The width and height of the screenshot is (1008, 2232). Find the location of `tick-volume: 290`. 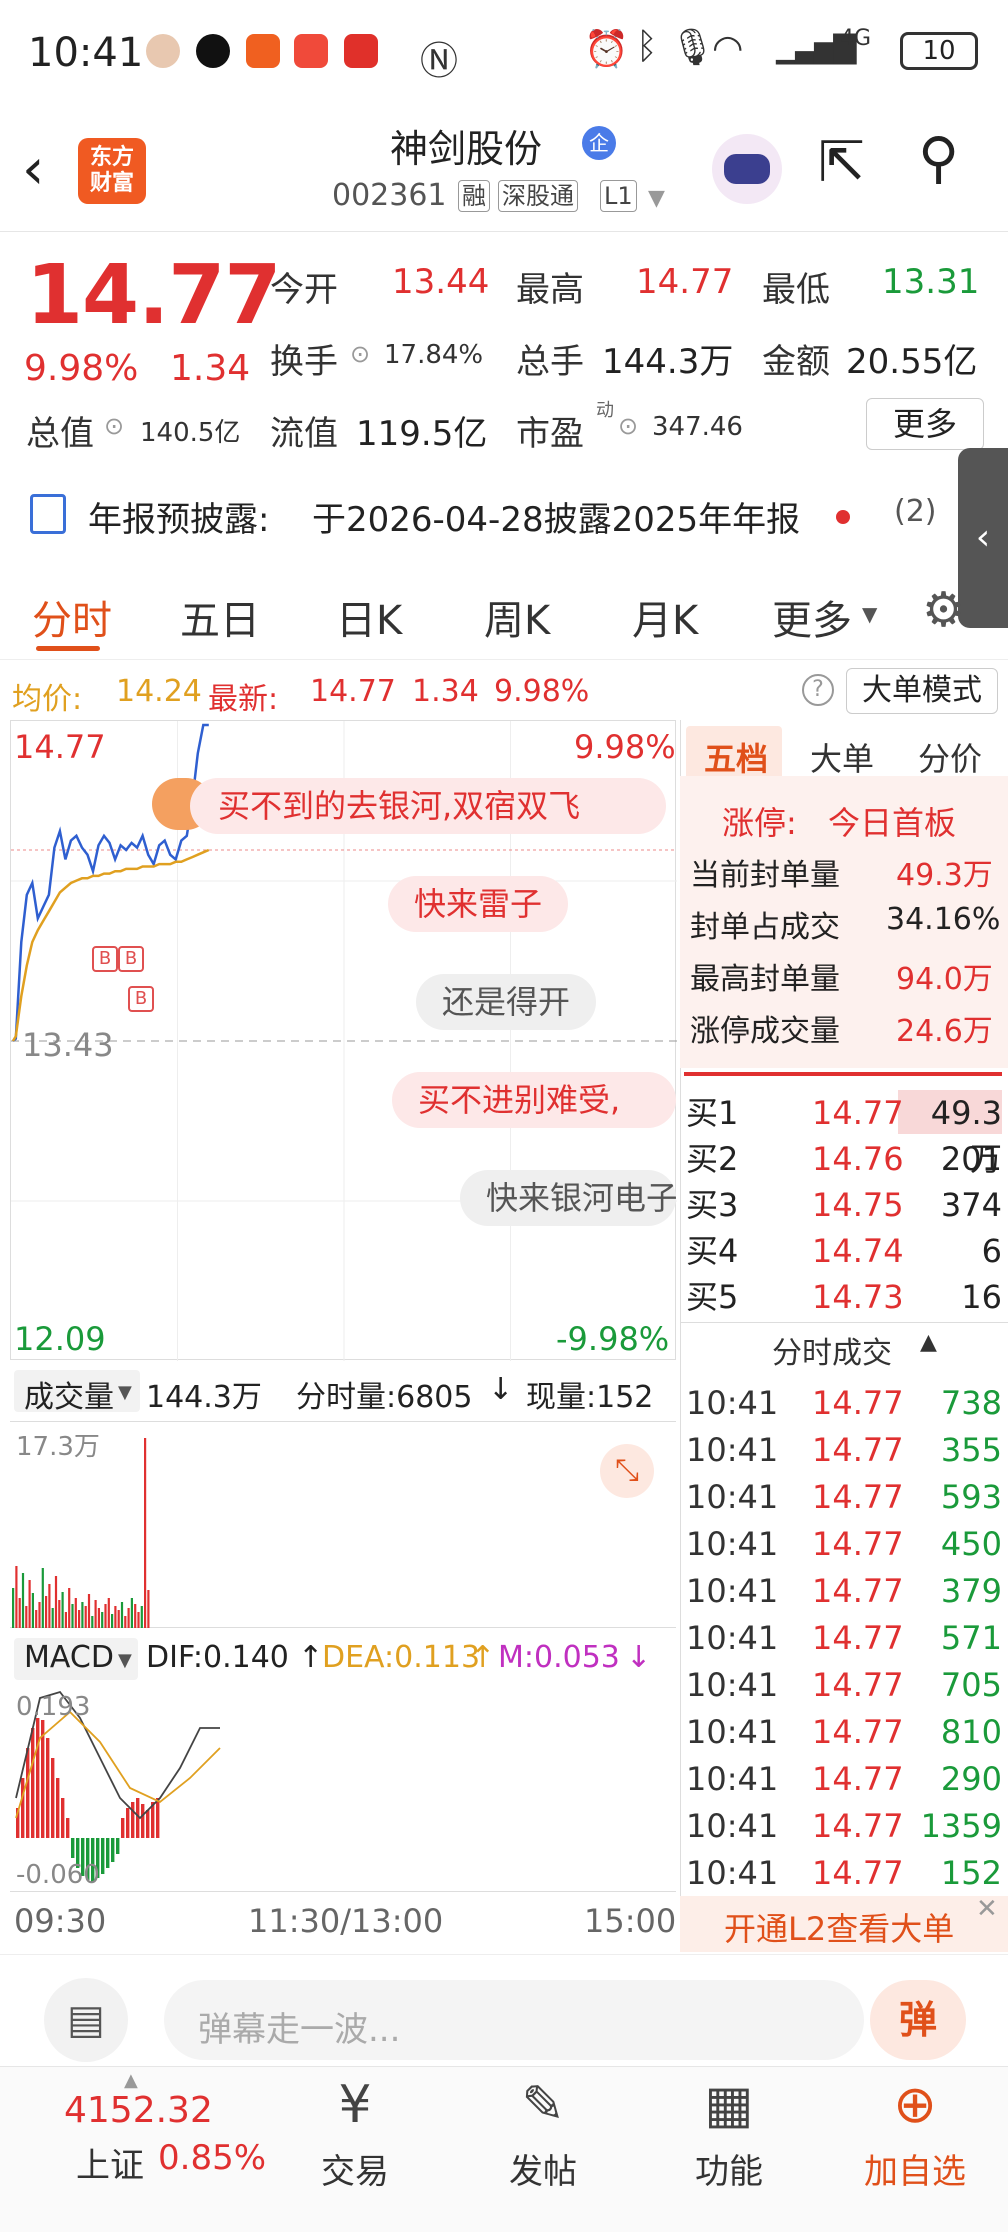

tick-volume: 290 is located at coordinates (971, 1779).